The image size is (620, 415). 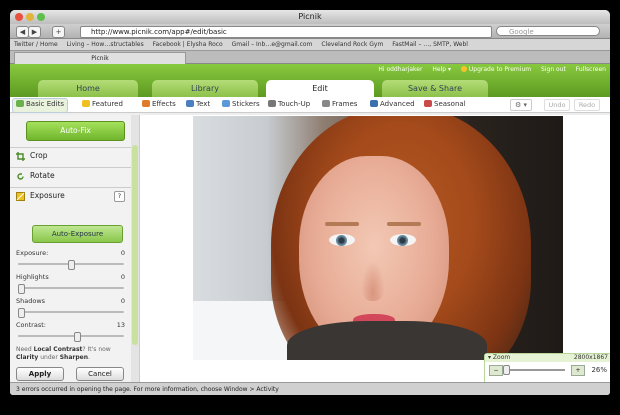 I want to click on tab-library: Library, so click(x=205, y=88).